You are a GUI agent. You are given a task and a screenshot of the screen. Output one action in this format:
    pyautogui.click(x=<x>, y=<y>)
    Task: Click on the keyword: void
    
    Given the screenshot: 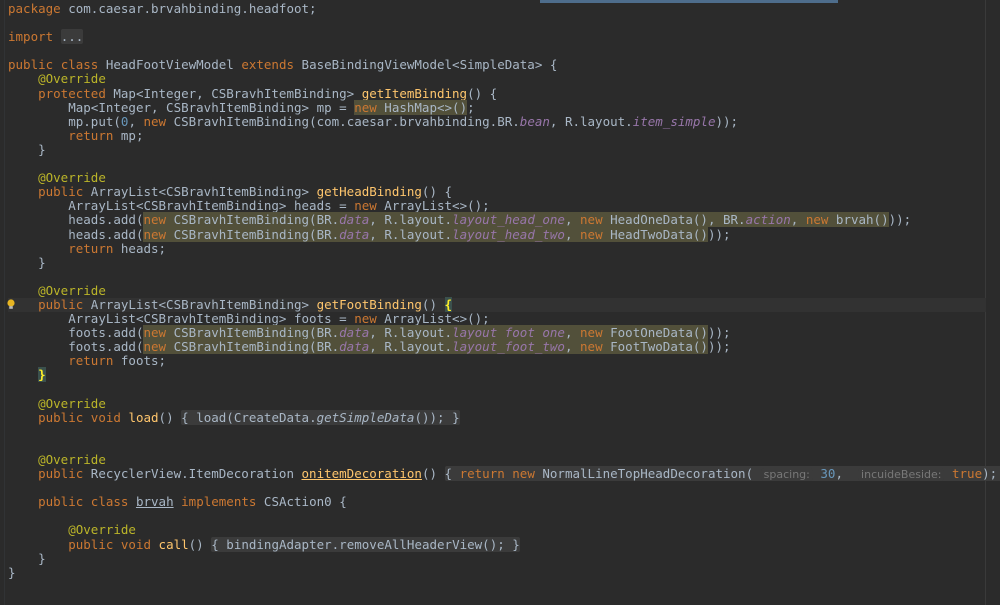 What is the action you would take?
    pyautogui.click(x=105, y=417)
    